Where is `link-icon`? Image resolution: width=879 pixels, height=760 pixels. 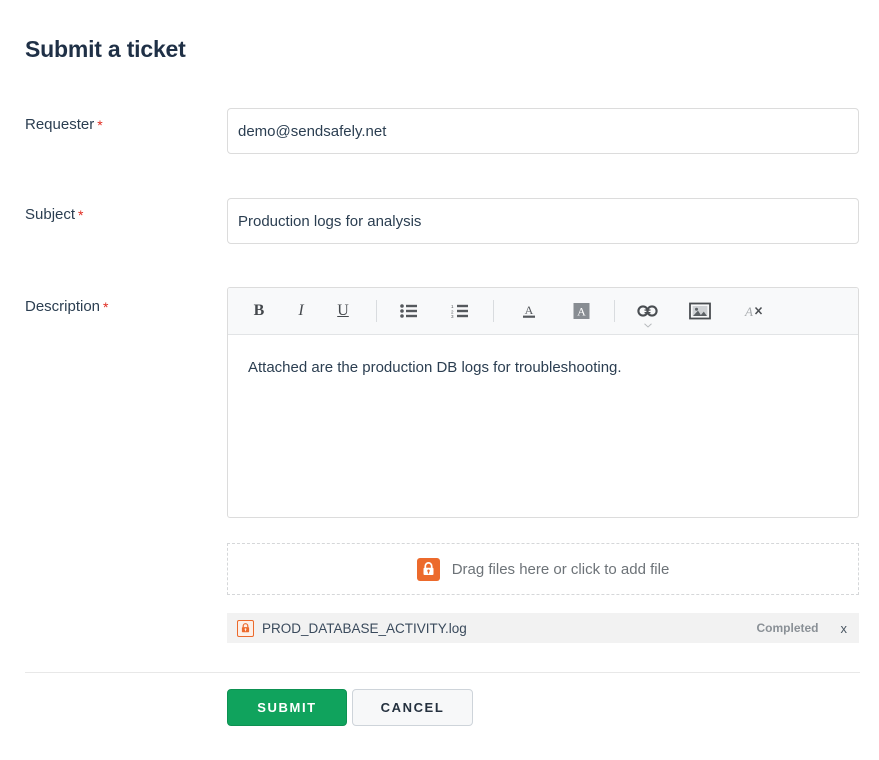 link-icon is located at coordinates (648, 312).